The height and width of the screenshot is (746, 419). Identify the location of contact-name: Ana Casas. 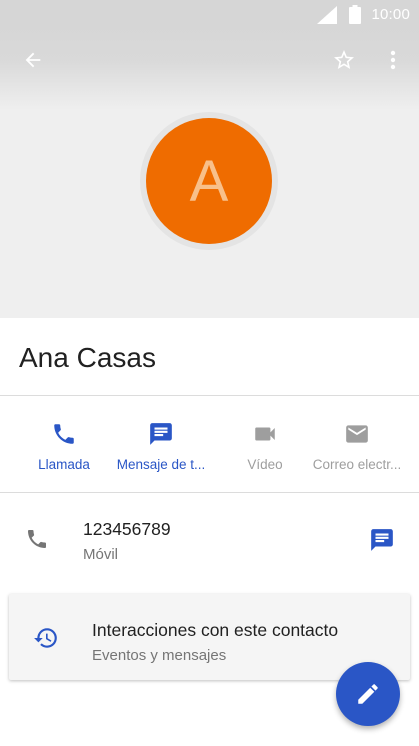
(87, 357).